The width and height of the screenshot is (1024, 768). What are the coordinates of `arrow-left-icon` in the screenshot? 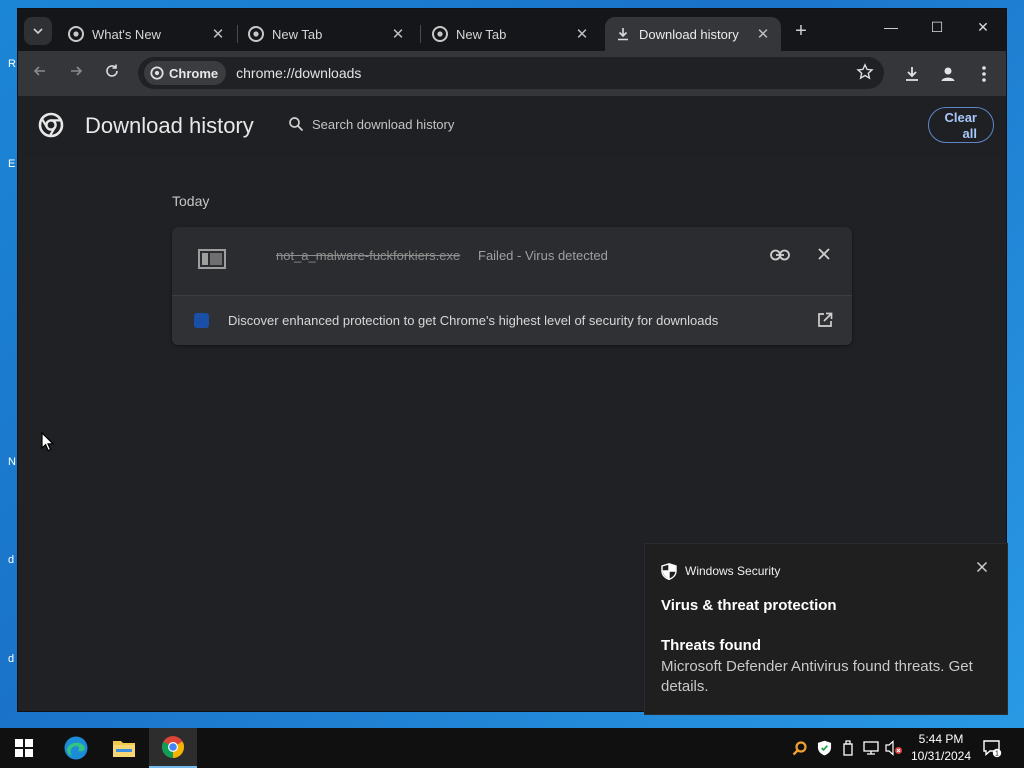 It's located at (39, 71).